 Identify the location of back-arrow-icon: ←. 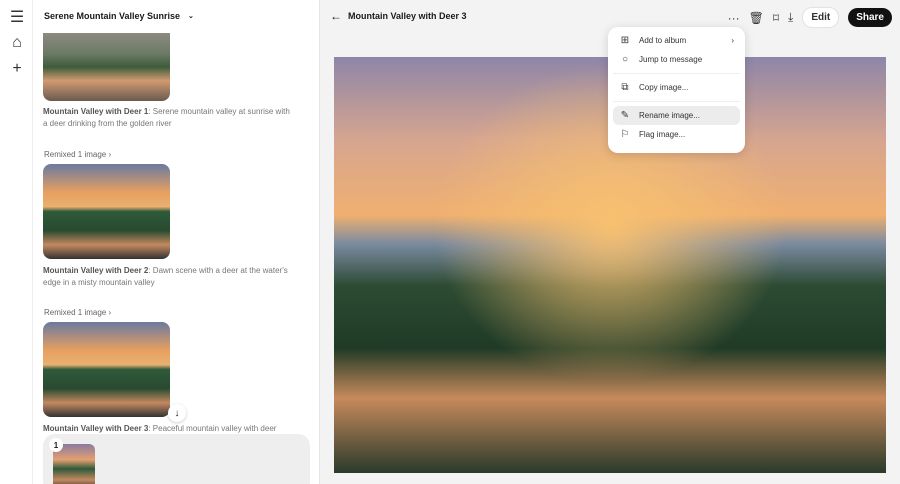
(336, 16).